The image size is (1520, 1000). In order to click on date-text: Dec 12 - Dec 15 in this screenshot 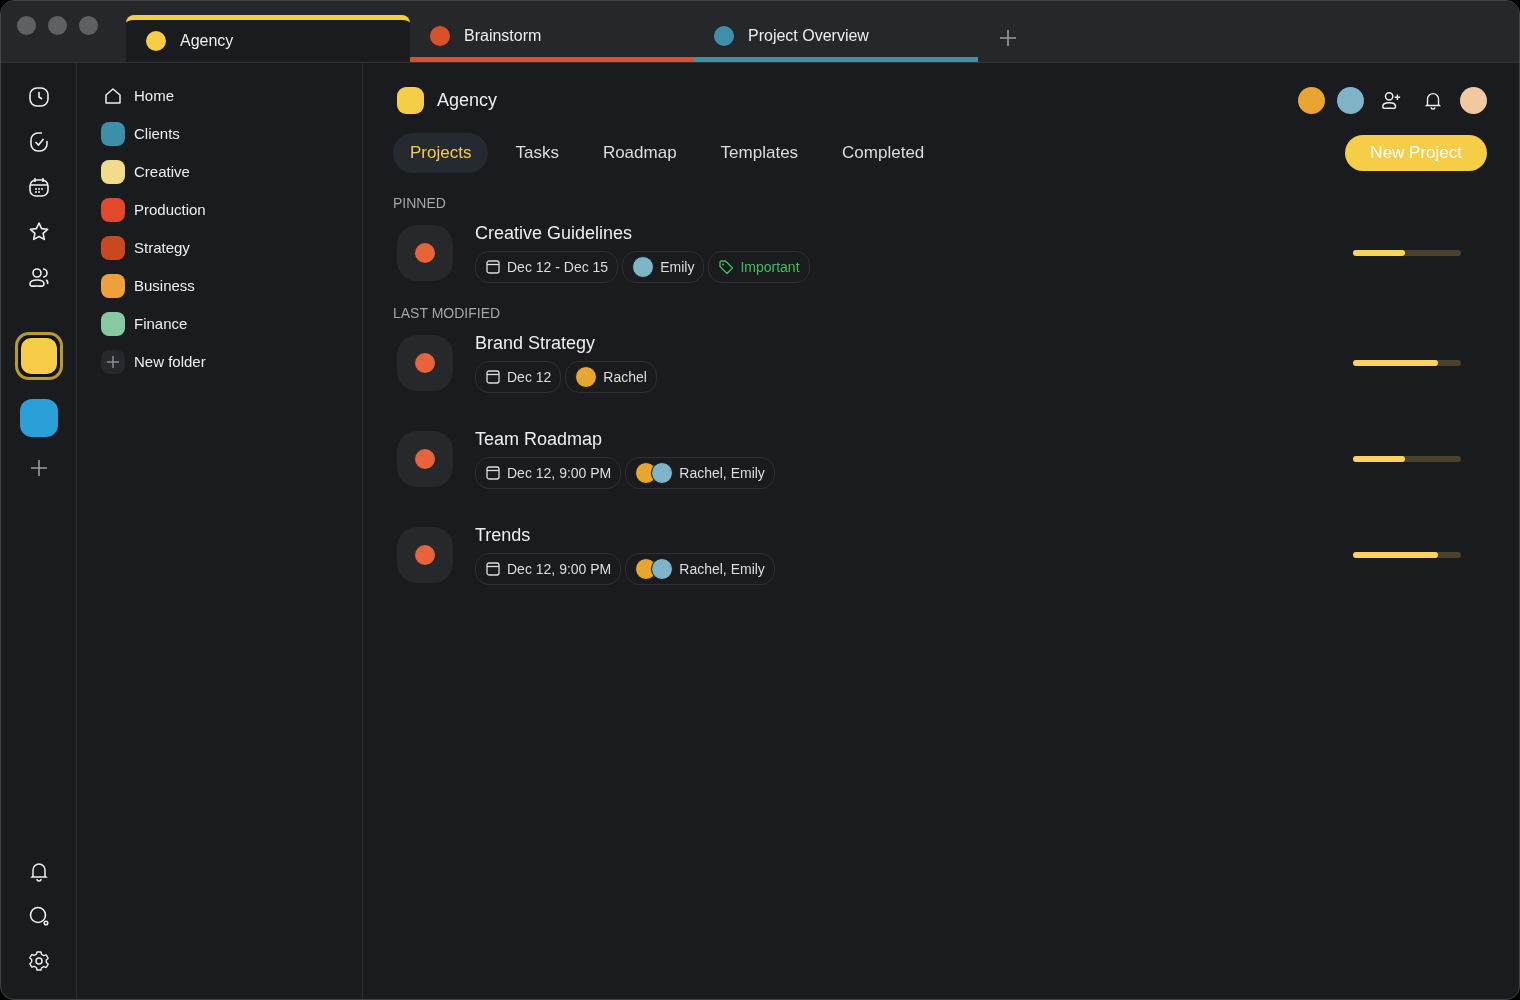, I will do `click(558, 267)`.